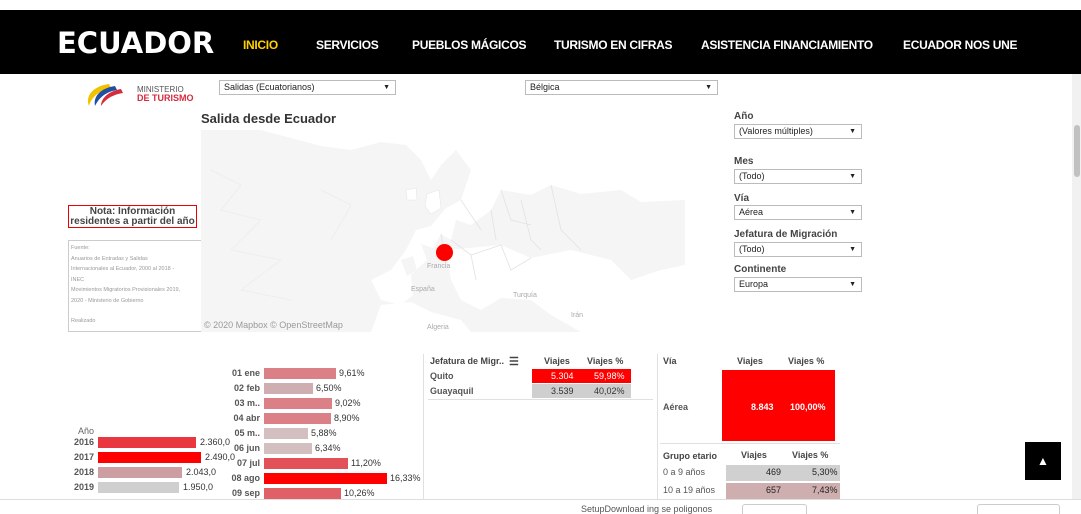  Describe the element at coordinates (347, 45) in the screenshot. I see `nav-item-servicios: SERVICIOS` at that location.